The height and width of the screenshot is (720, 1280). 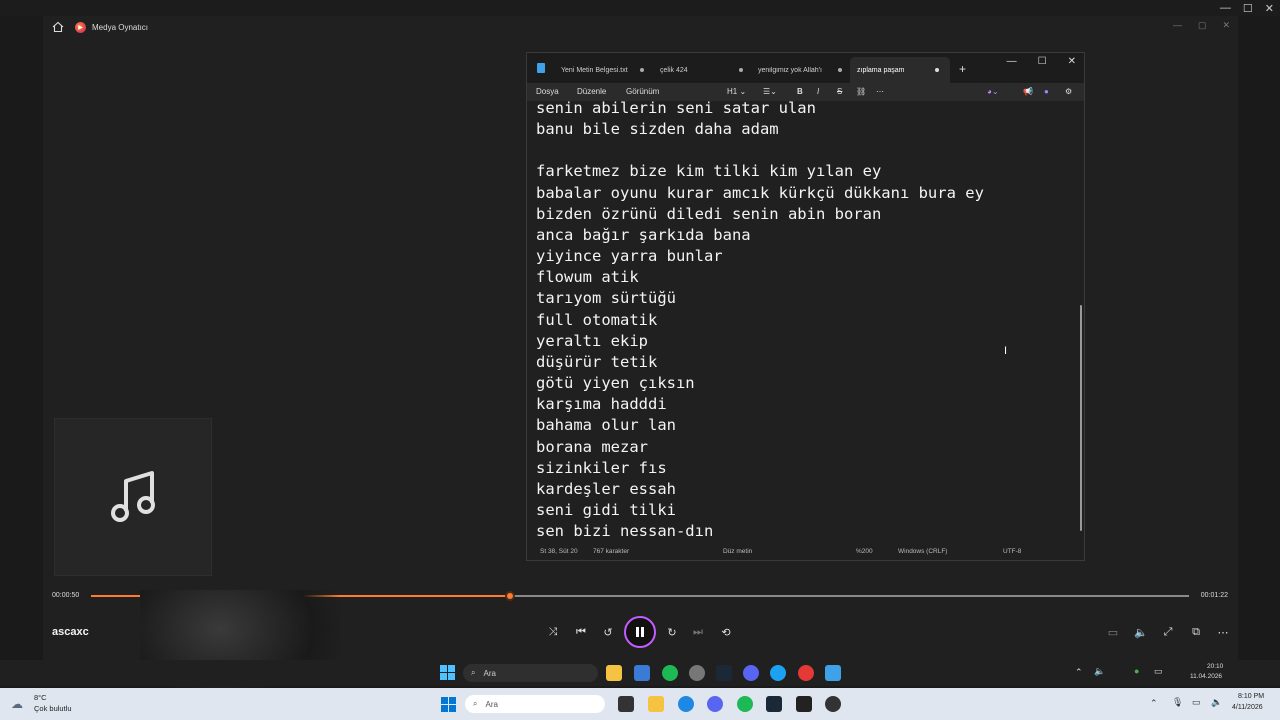 What do you see at coordinates (58, 27) in the screenshot?
I see `home-icon` at bounding box center [58, 27].